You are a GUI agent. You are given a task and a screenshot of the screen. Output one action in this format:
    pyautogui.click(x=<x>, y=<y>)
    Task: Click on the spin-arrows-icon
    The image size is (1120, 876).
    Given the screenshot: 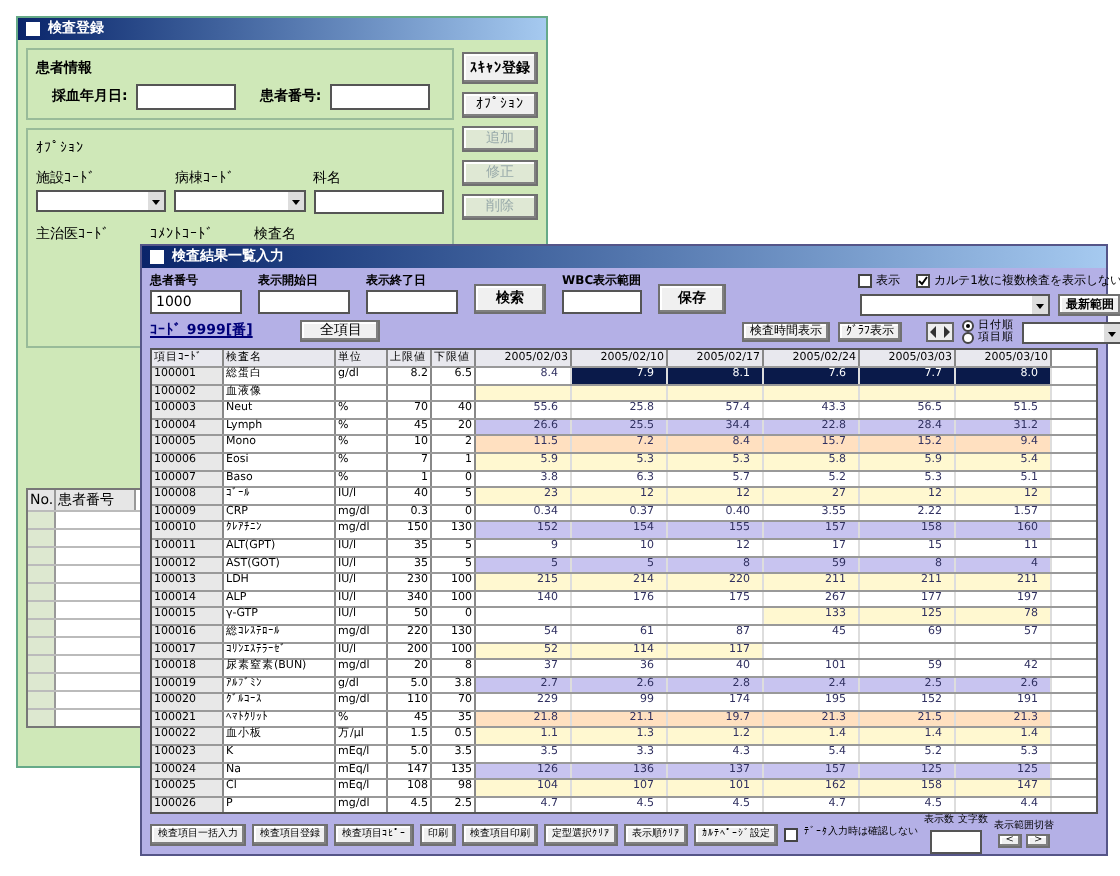 What is the action you would take?
    pyautogui.click(x=940, y=332)
    